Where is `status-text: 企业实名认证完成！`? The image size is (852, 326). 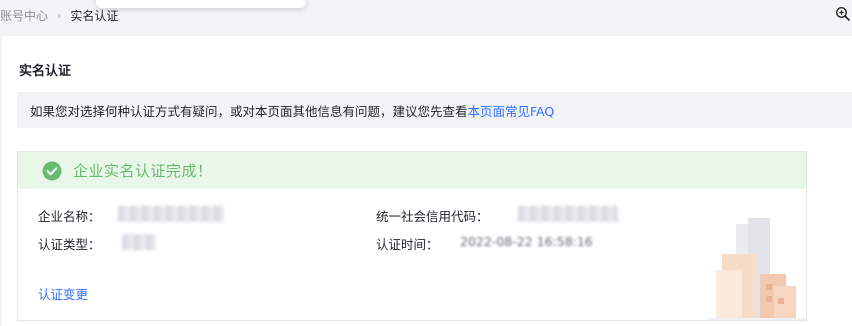
status-text: 企业实名认证完成！ is located at coordinates (143, 171).